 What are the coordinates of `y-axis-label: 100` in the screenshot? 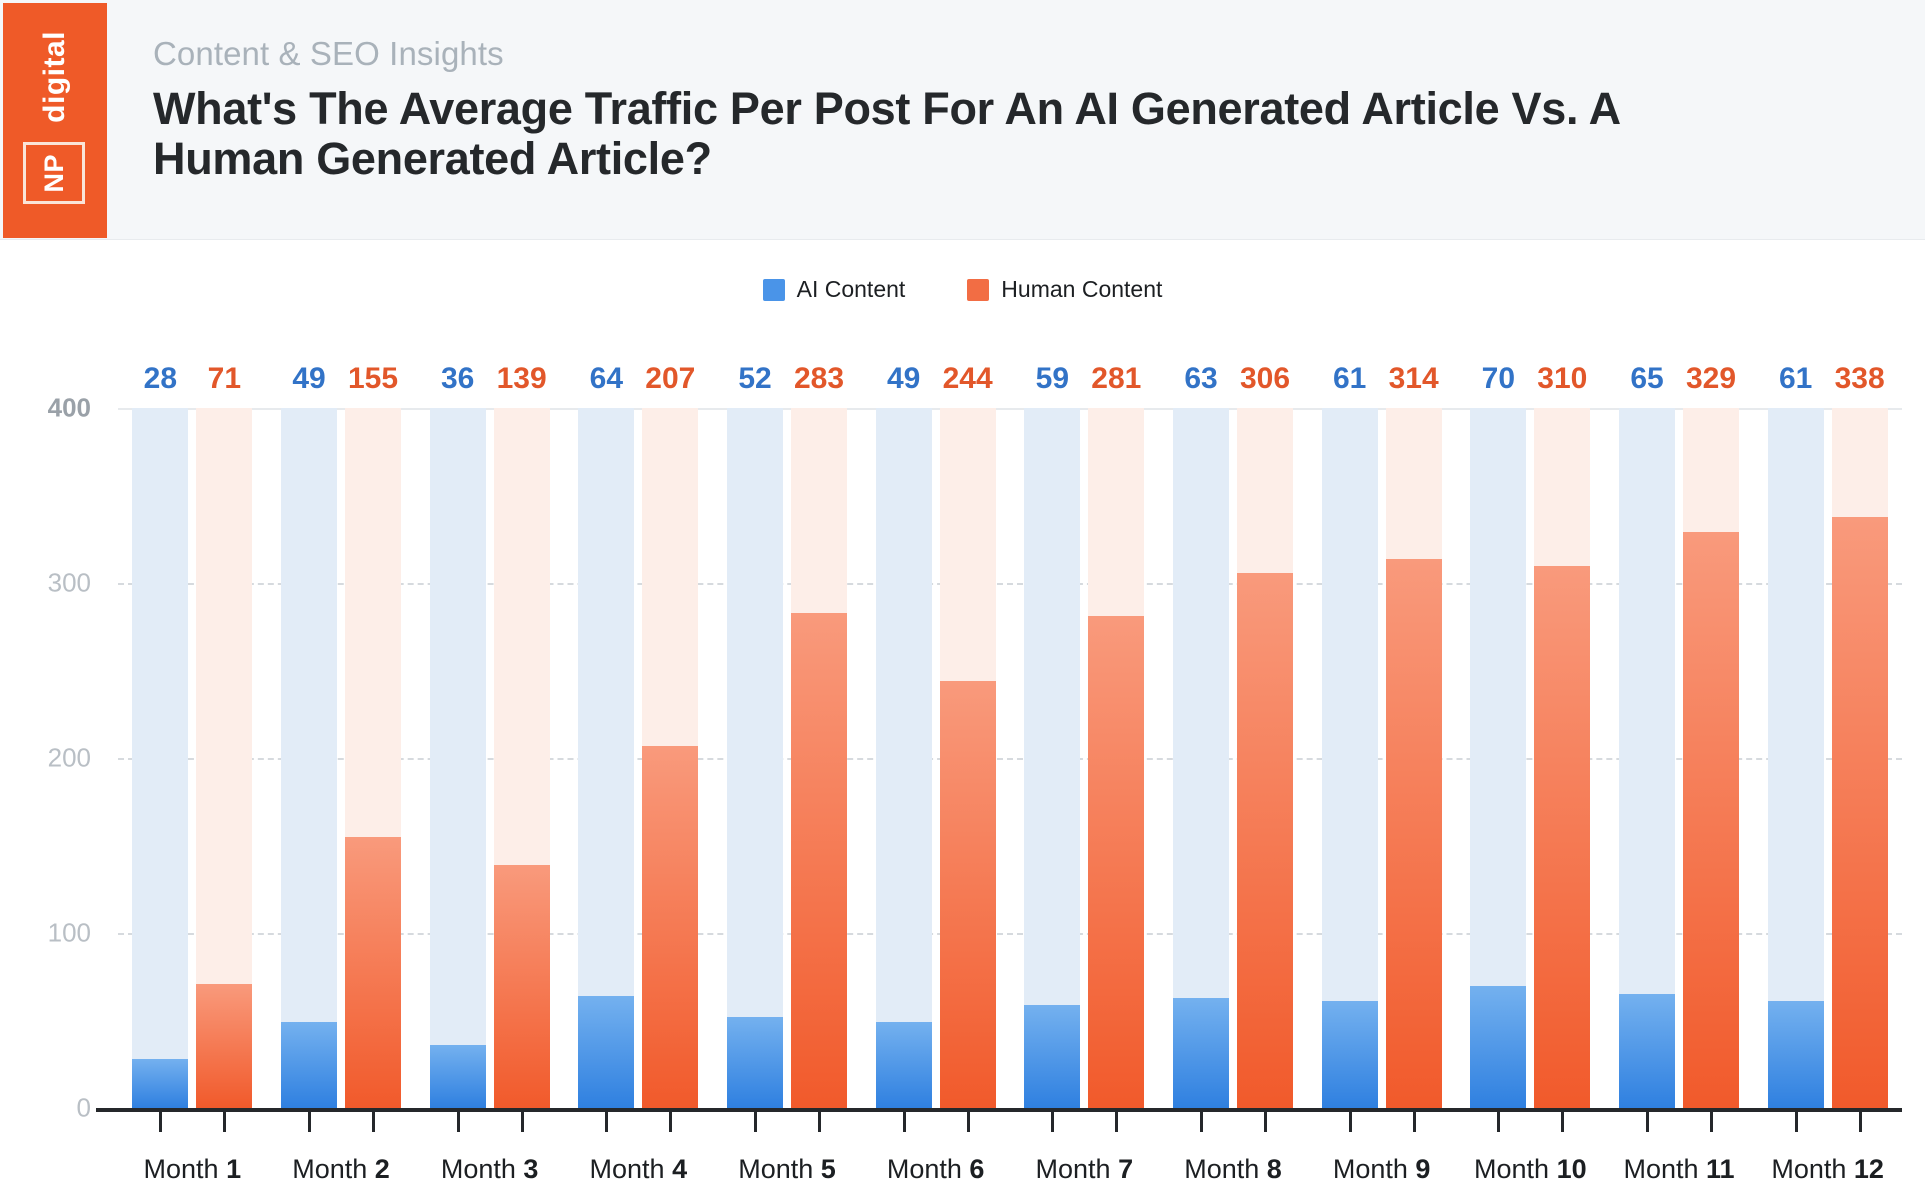 It's located at (69, 932).